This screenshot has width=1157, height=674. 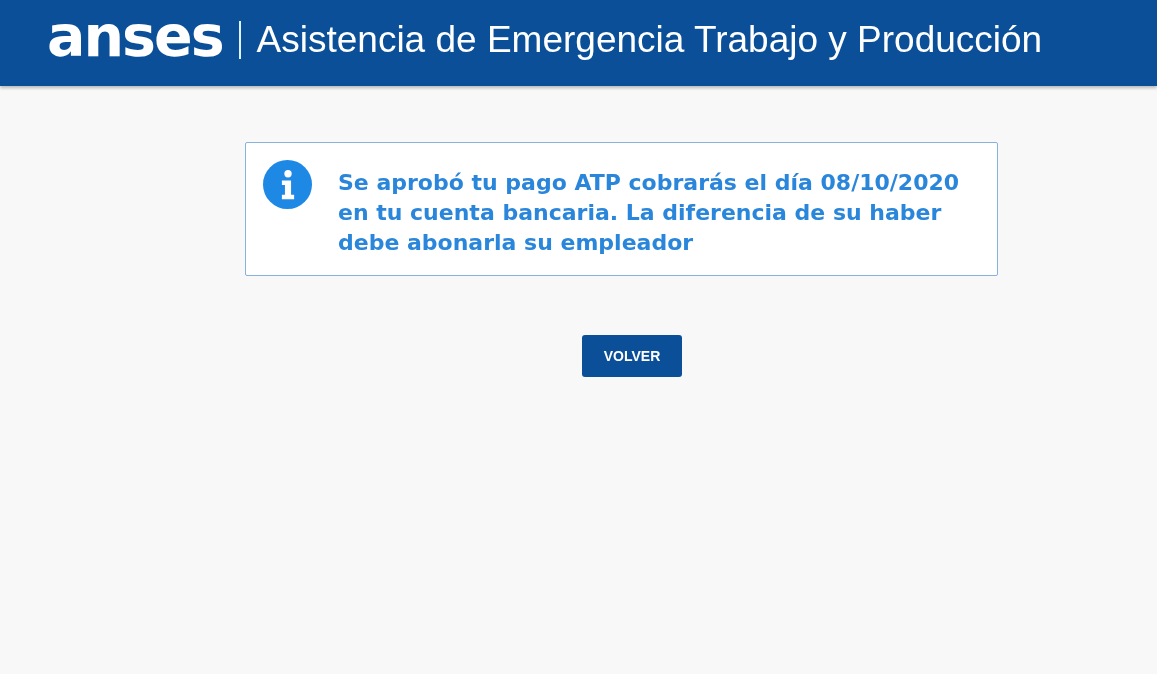 I want to click on alert-message: Se aprobó tu pago ATP cobrarás el día 08/10/2020 en tu cuenta bancaria. La diferencia de su haber debe abonarla su empleador, so click(x=649, y=213).